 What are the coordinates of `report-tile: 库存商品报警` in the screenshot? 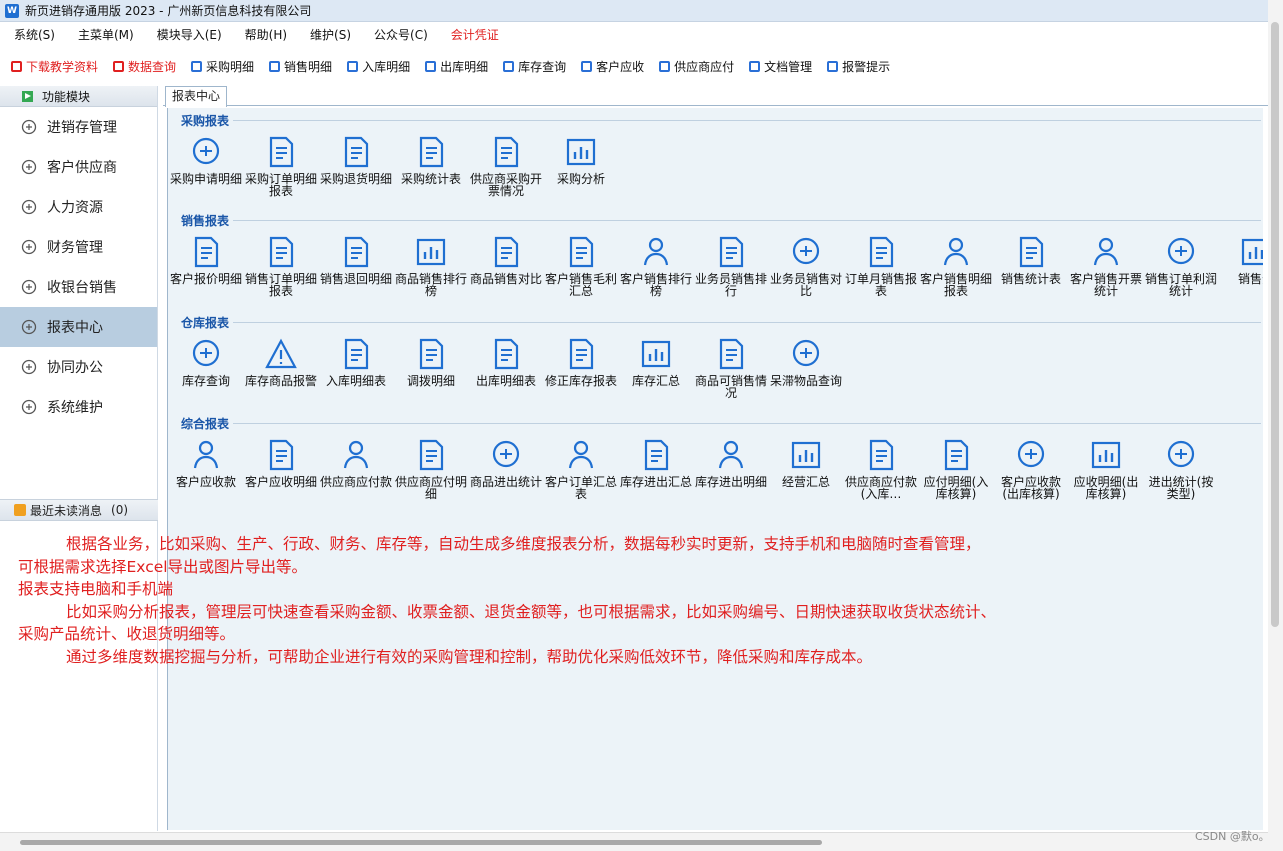 It's located at (281, 362).